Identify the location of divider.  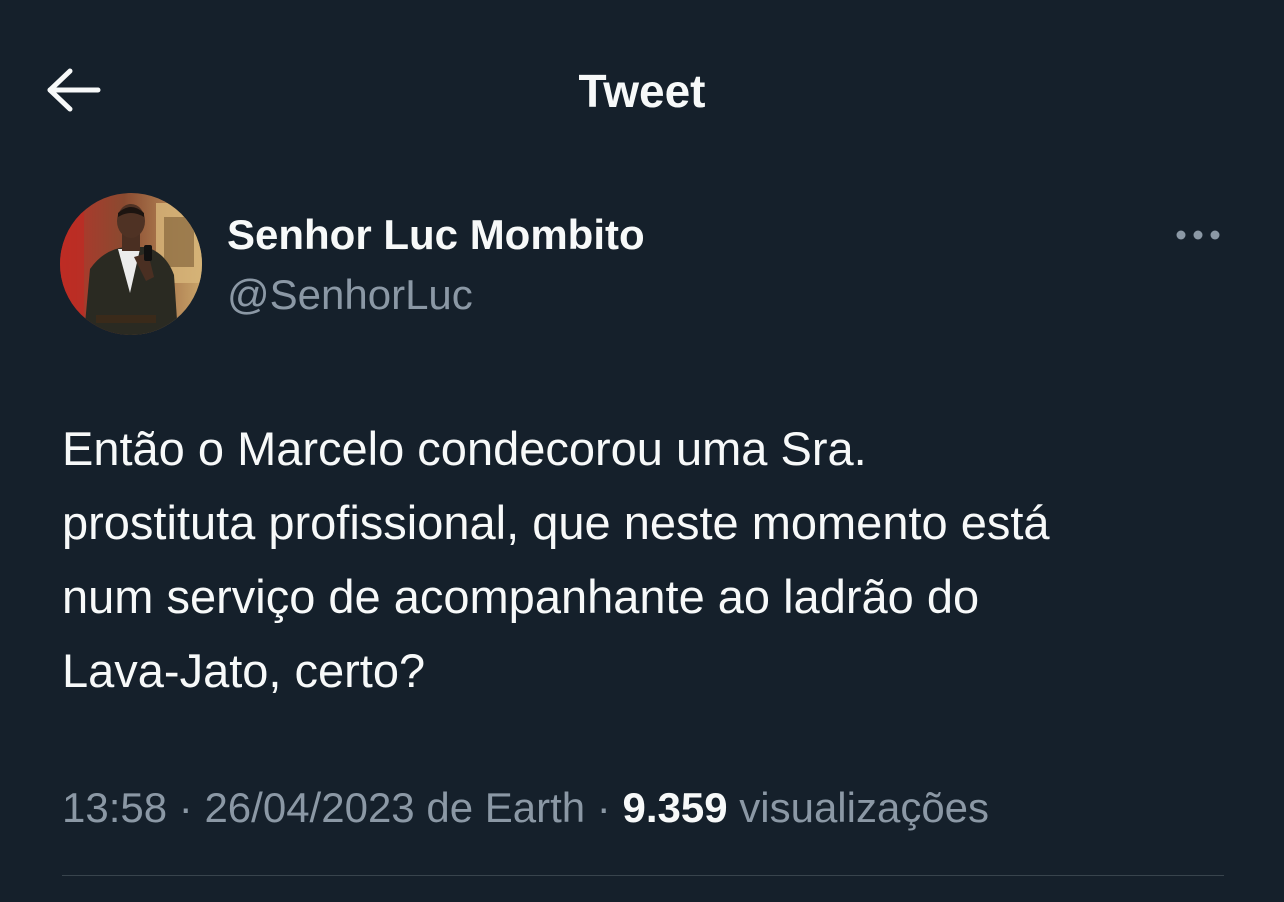
(643, 875).